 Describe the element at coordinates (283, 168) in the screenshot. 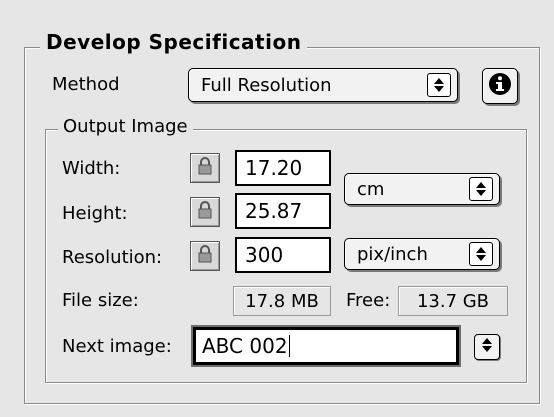

I see `width-field: 17.20` at that location.